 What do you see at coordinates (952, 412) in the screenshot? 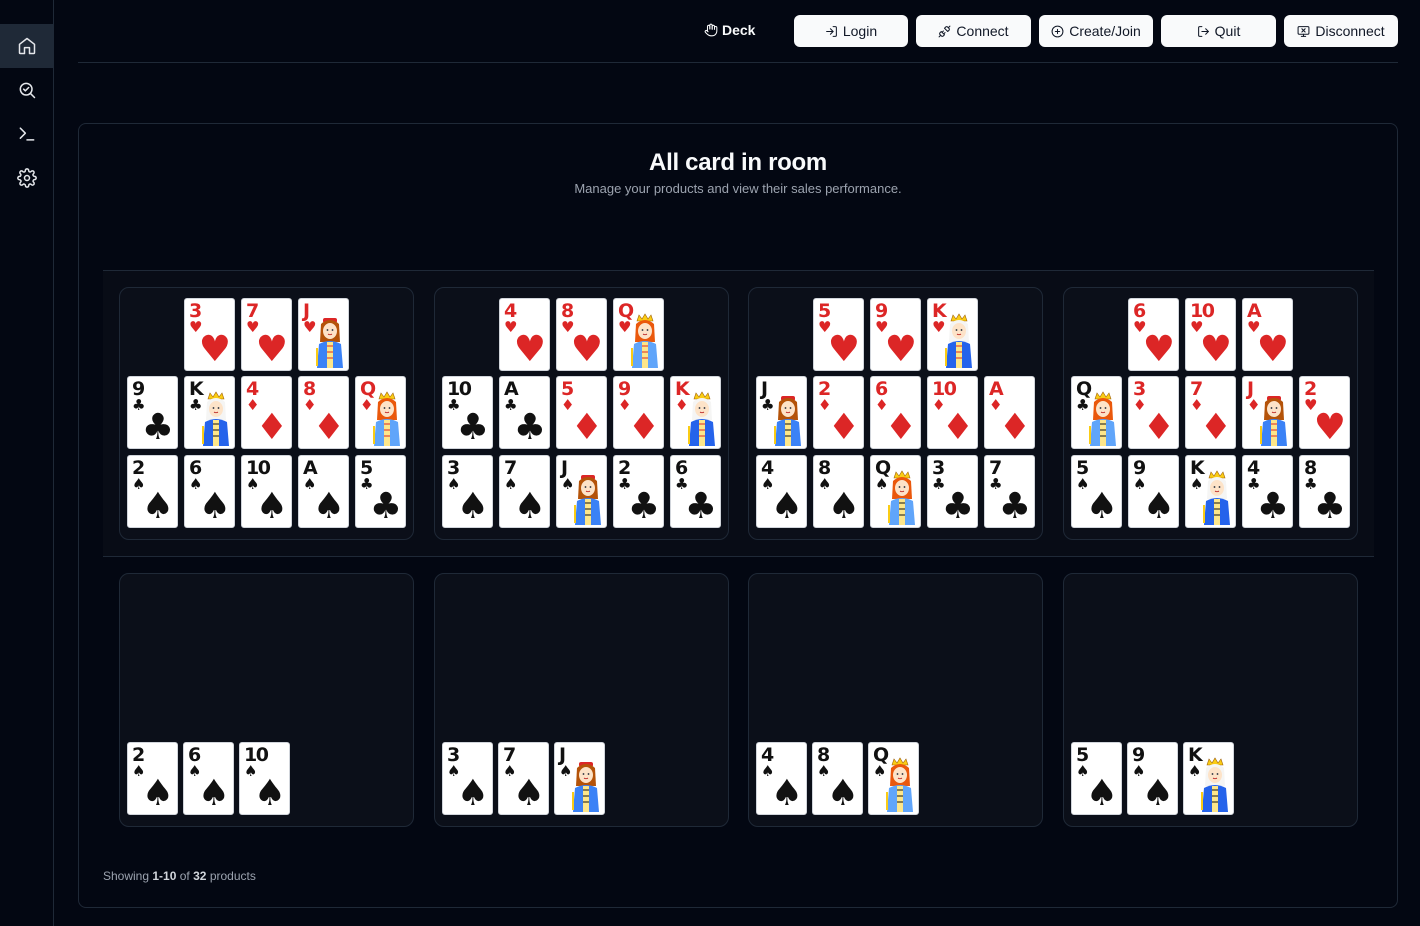
I see `card-10-of-diamonds: 10 ♦ ♦` at bounding box center [952, 412].